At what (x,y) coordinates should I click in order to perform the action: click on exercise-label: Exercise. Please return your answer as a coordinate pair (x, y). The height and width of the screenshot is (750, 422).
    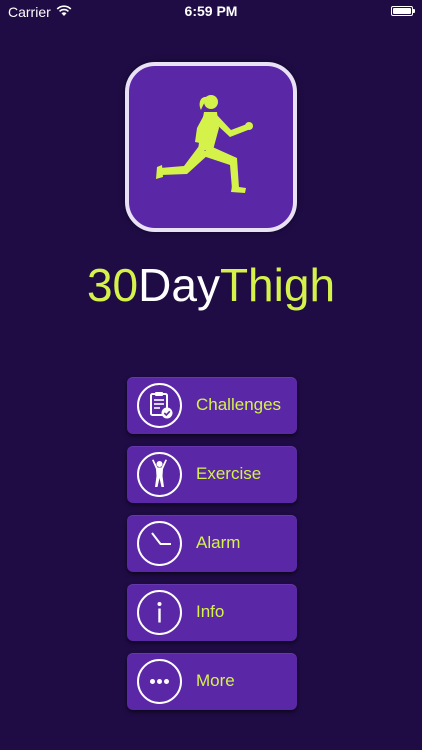
    Looking at the image, I should click on (229, 473).